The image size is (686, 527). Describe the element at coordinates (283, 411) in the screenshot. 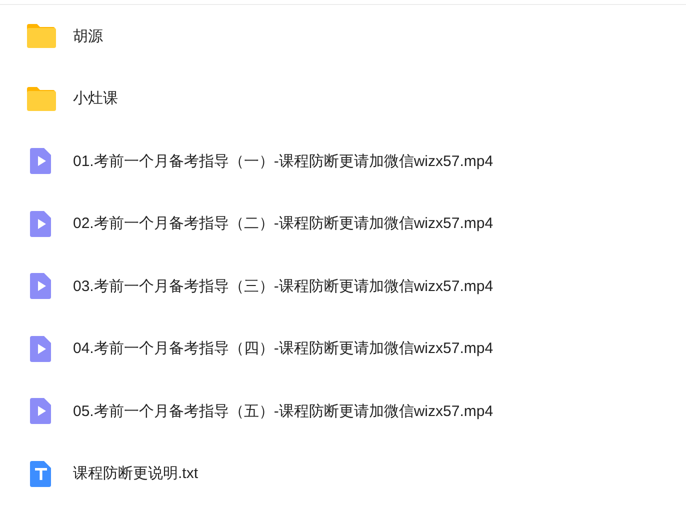

I see `file-name: 05.考前一个月备考指导（五）-课程防断更请加微信wizx57.mp4` at that location.